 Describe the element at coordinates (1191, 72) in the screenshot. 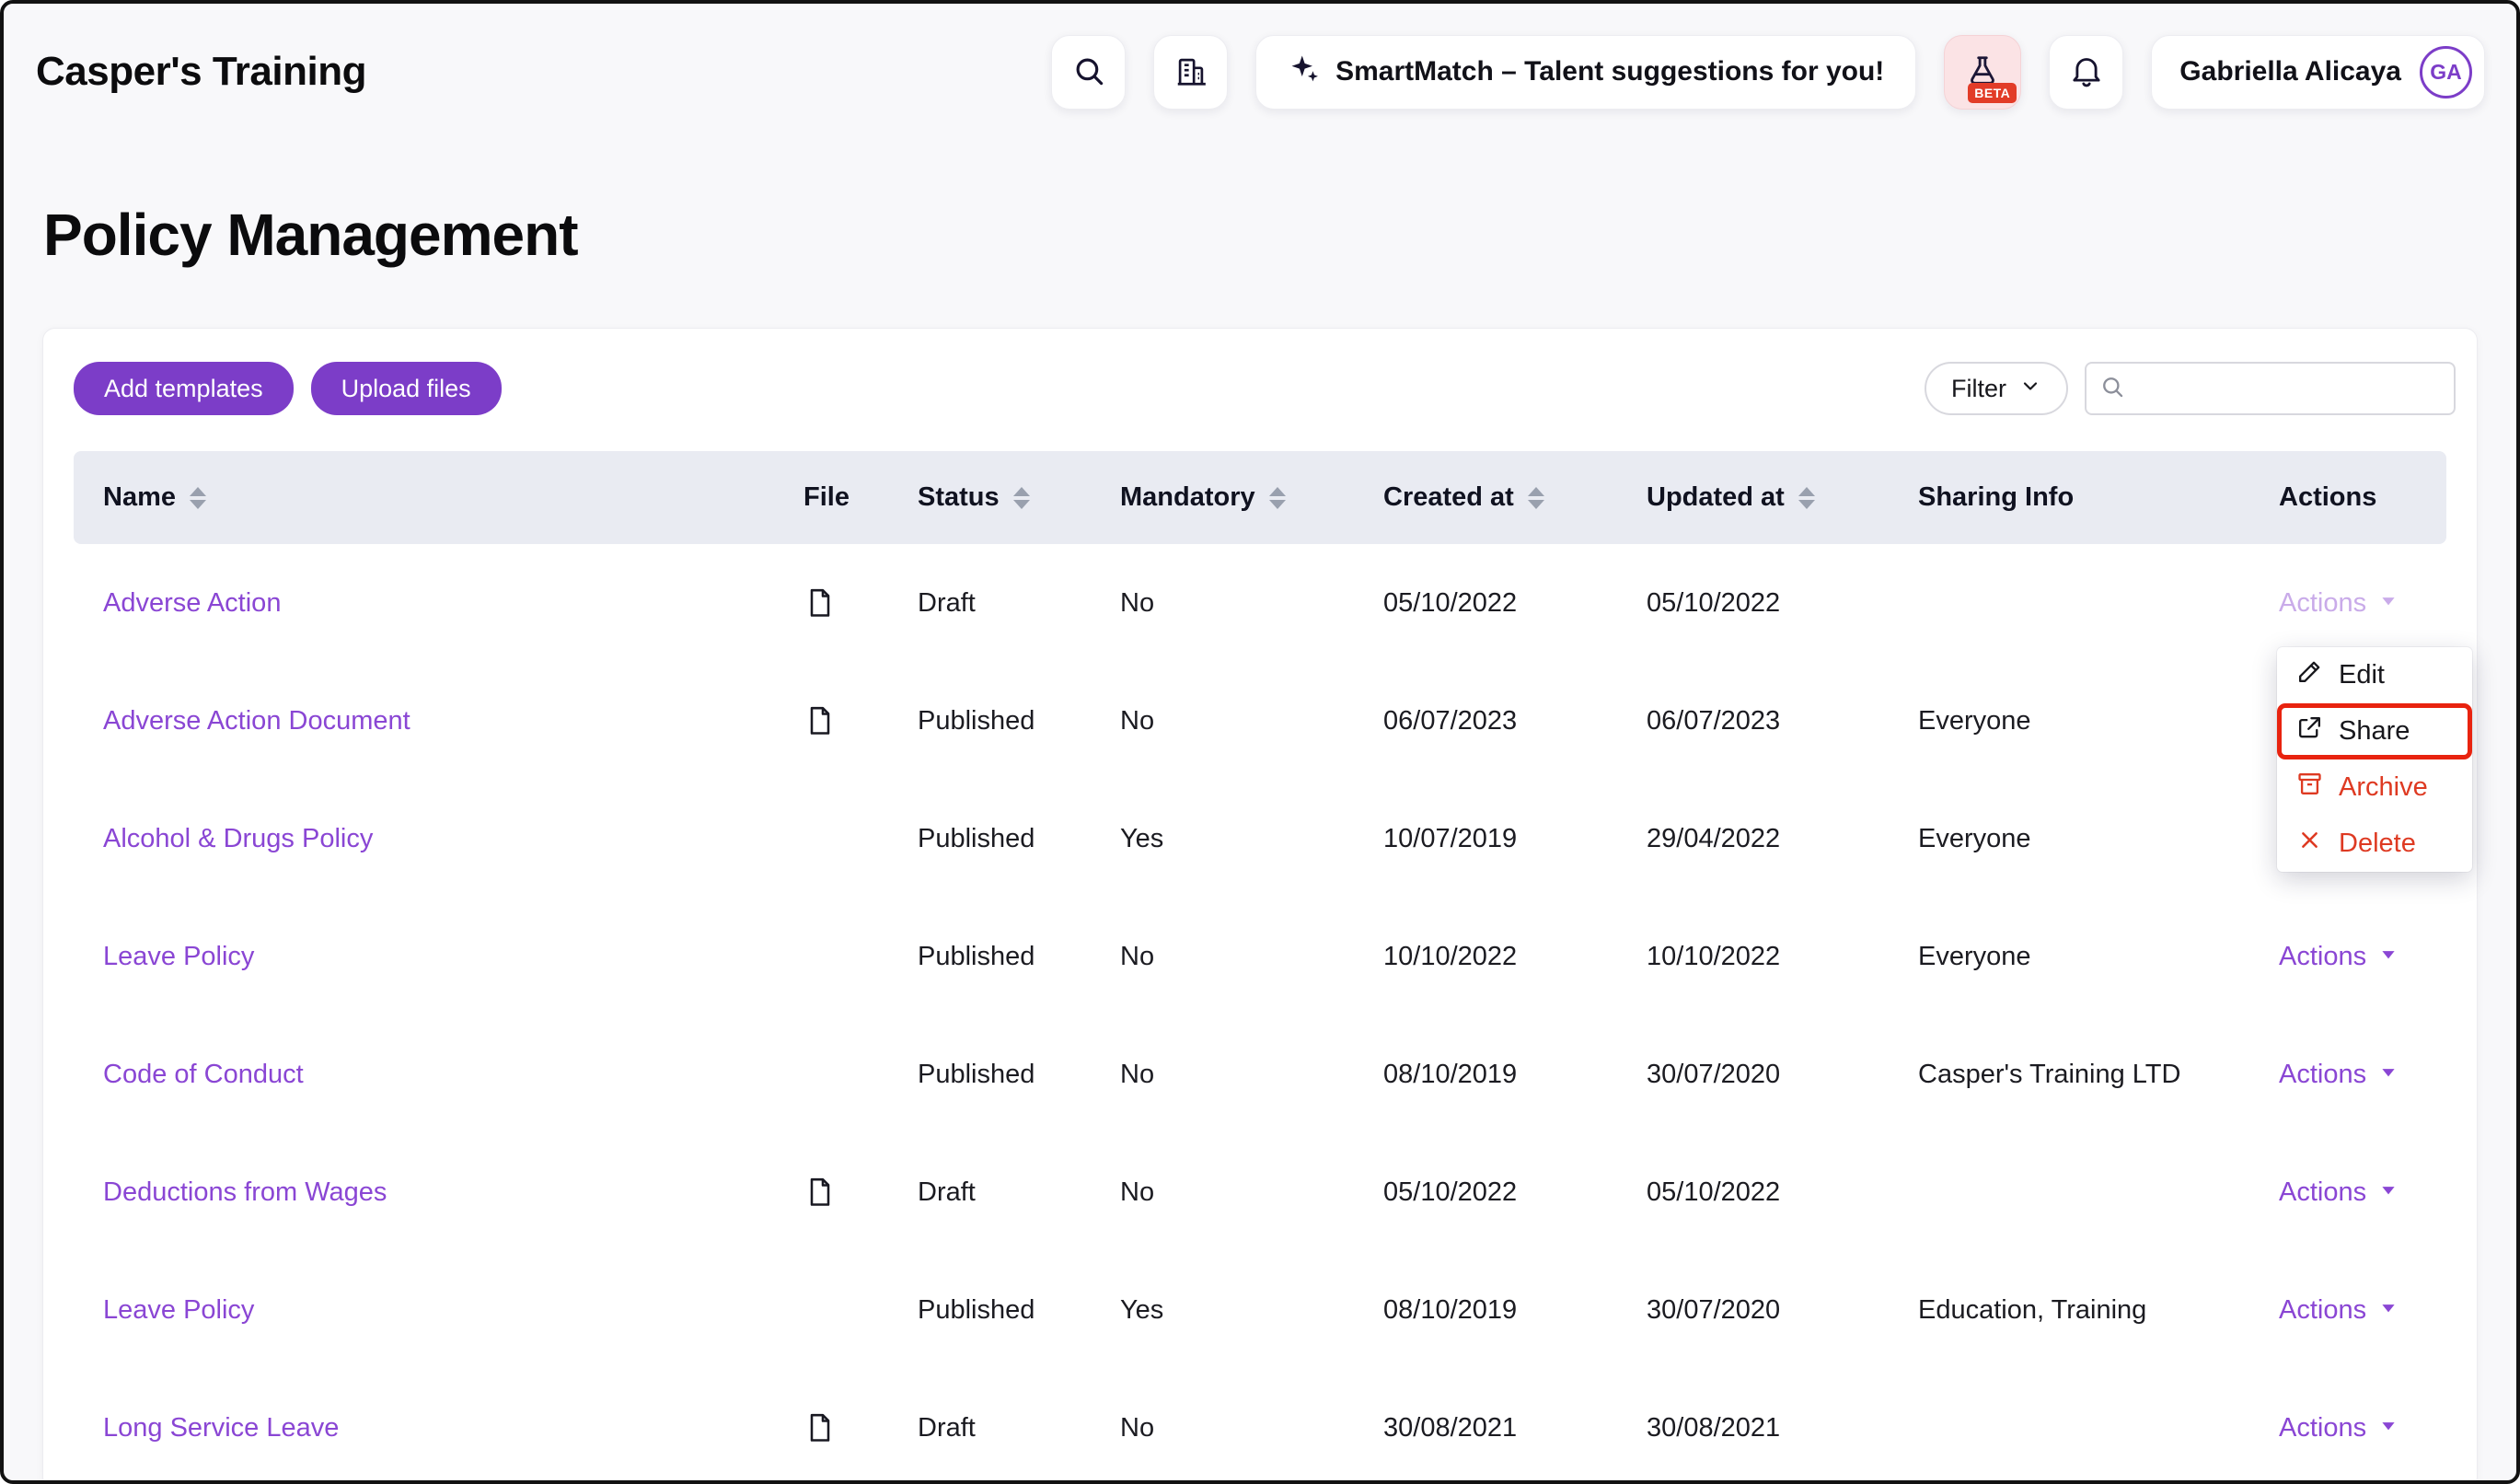

I see `organisation-button` at that location.